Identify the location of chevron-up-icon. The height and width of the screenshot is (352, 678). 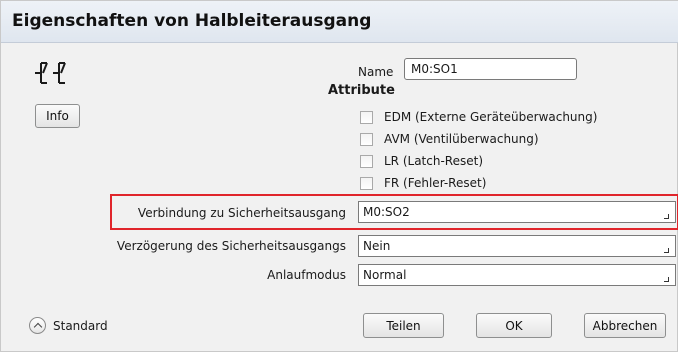
(37, 325).